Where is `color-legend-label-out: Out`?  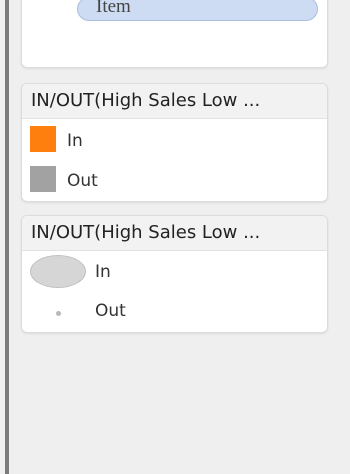 color-legend-label-out: Out is located at coordinates (82, 181).